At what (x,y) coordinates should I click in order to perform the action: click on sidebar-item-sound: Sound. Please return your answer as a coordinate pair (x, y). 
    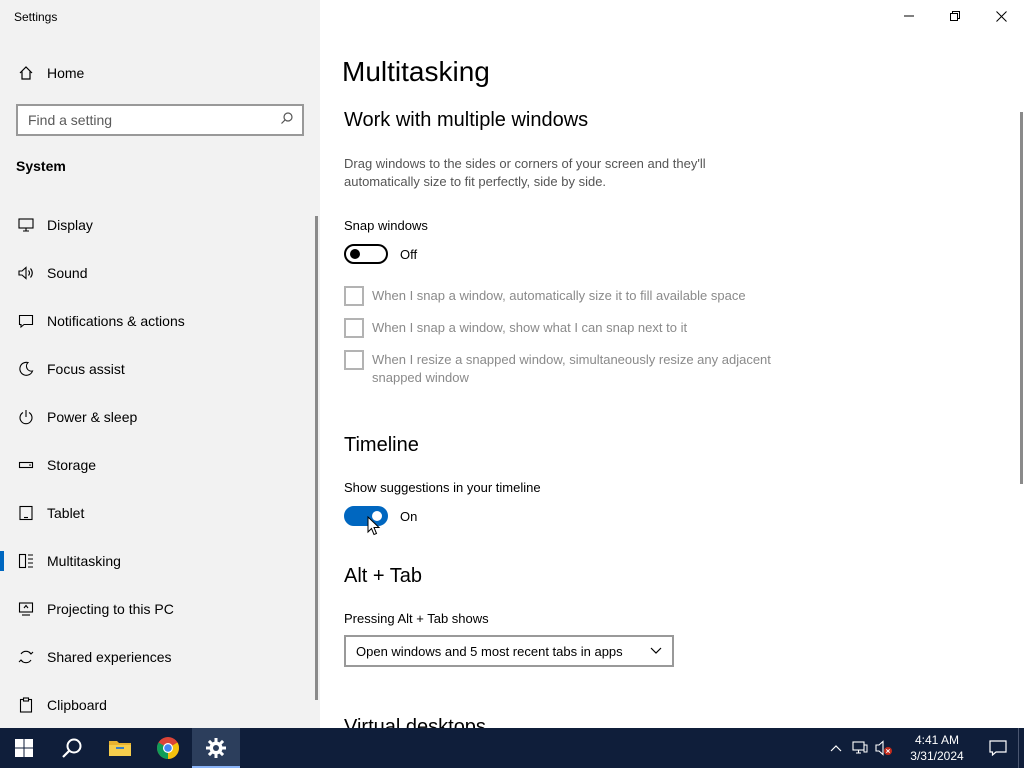
    Looking at the image, I should click on (160, 273).